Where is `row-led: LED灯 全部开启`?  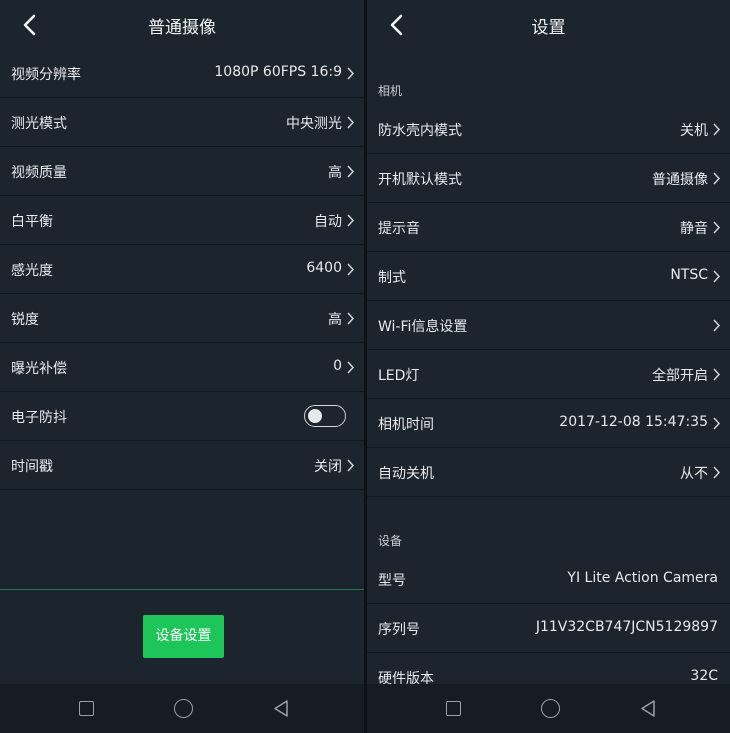 row-led: LED灯 全部开启 is located at coordinates (548, 374).